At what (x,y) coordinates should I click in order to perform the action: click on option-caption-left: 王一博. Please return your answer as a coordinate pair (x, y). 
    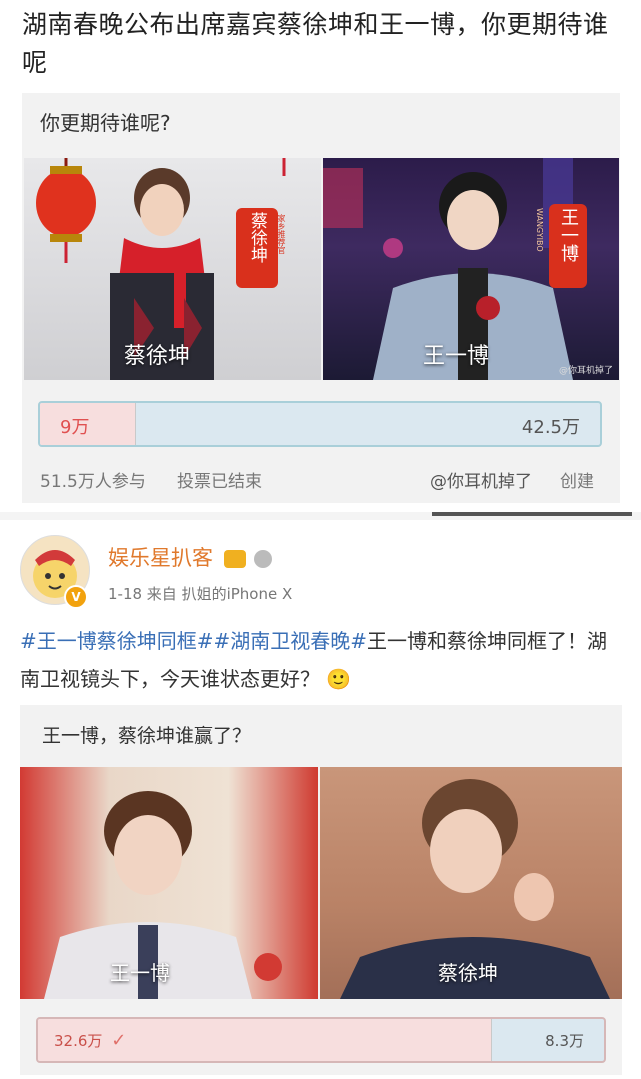
    Looking at the image, I should click on (140, 973).